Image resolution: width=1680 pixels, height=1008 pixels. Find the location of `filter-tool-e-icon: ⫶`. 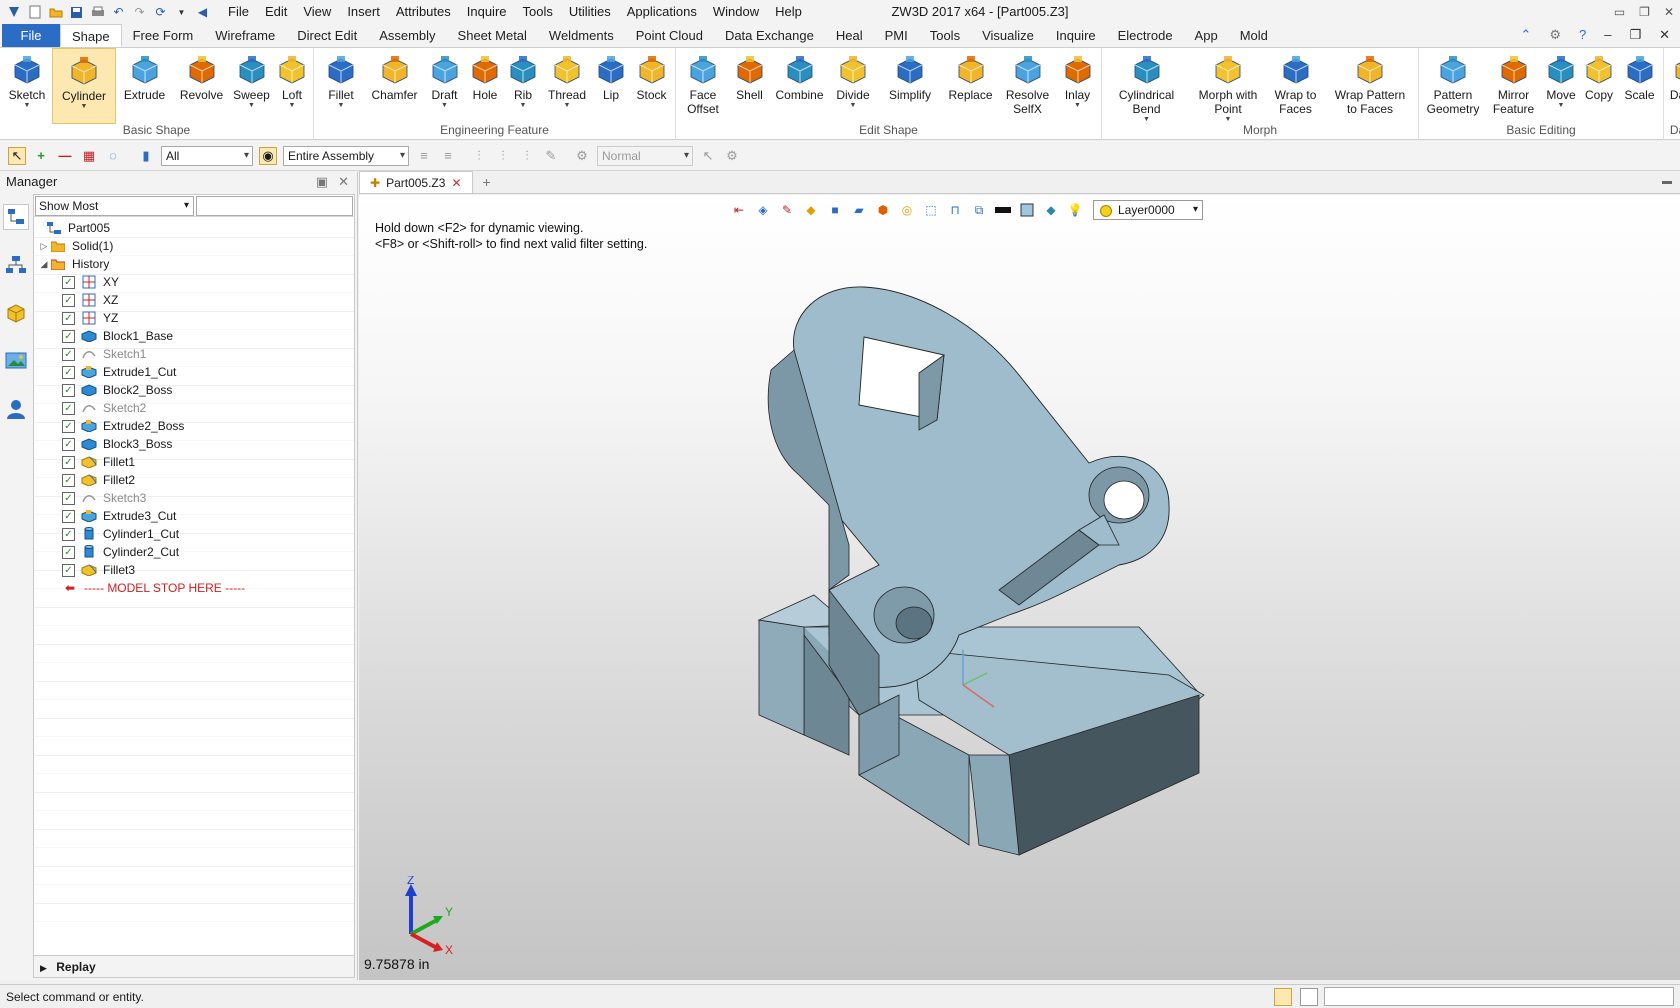

filter-tool-e-icon: ⫶ is located at coordinates (527, 156).